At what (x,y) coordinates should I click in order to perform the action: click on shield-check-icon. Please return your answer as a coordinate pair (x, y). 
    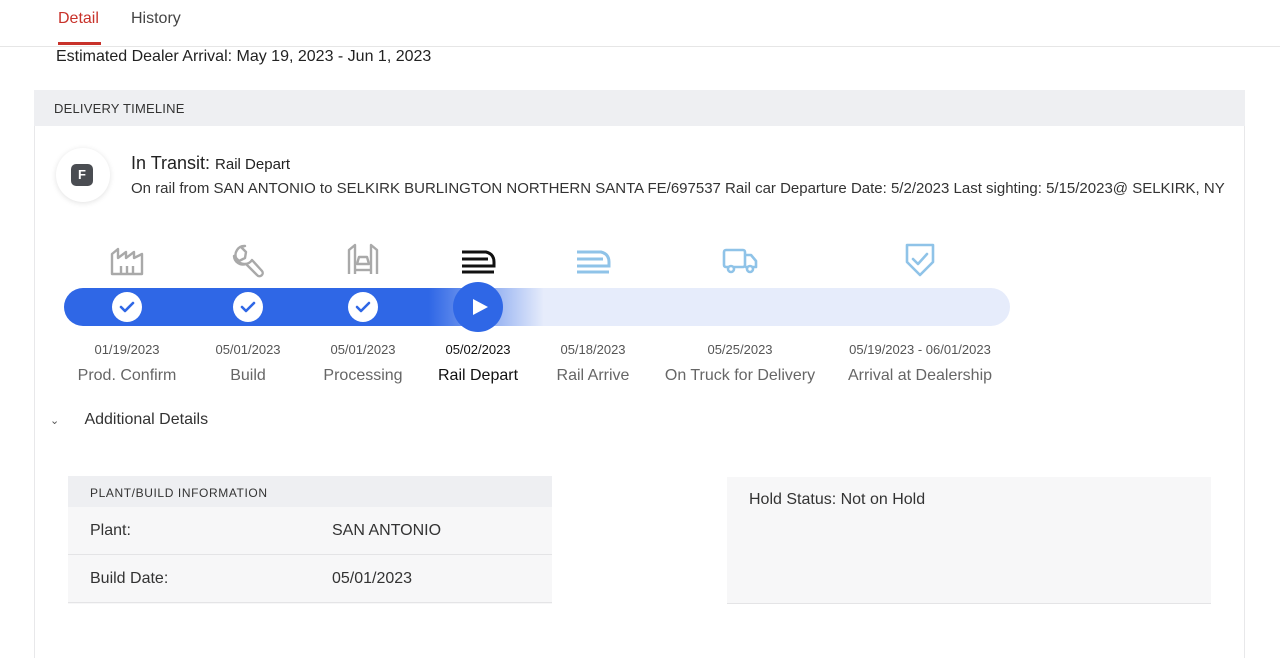
    Looking at the image, I should click on (920, 260).